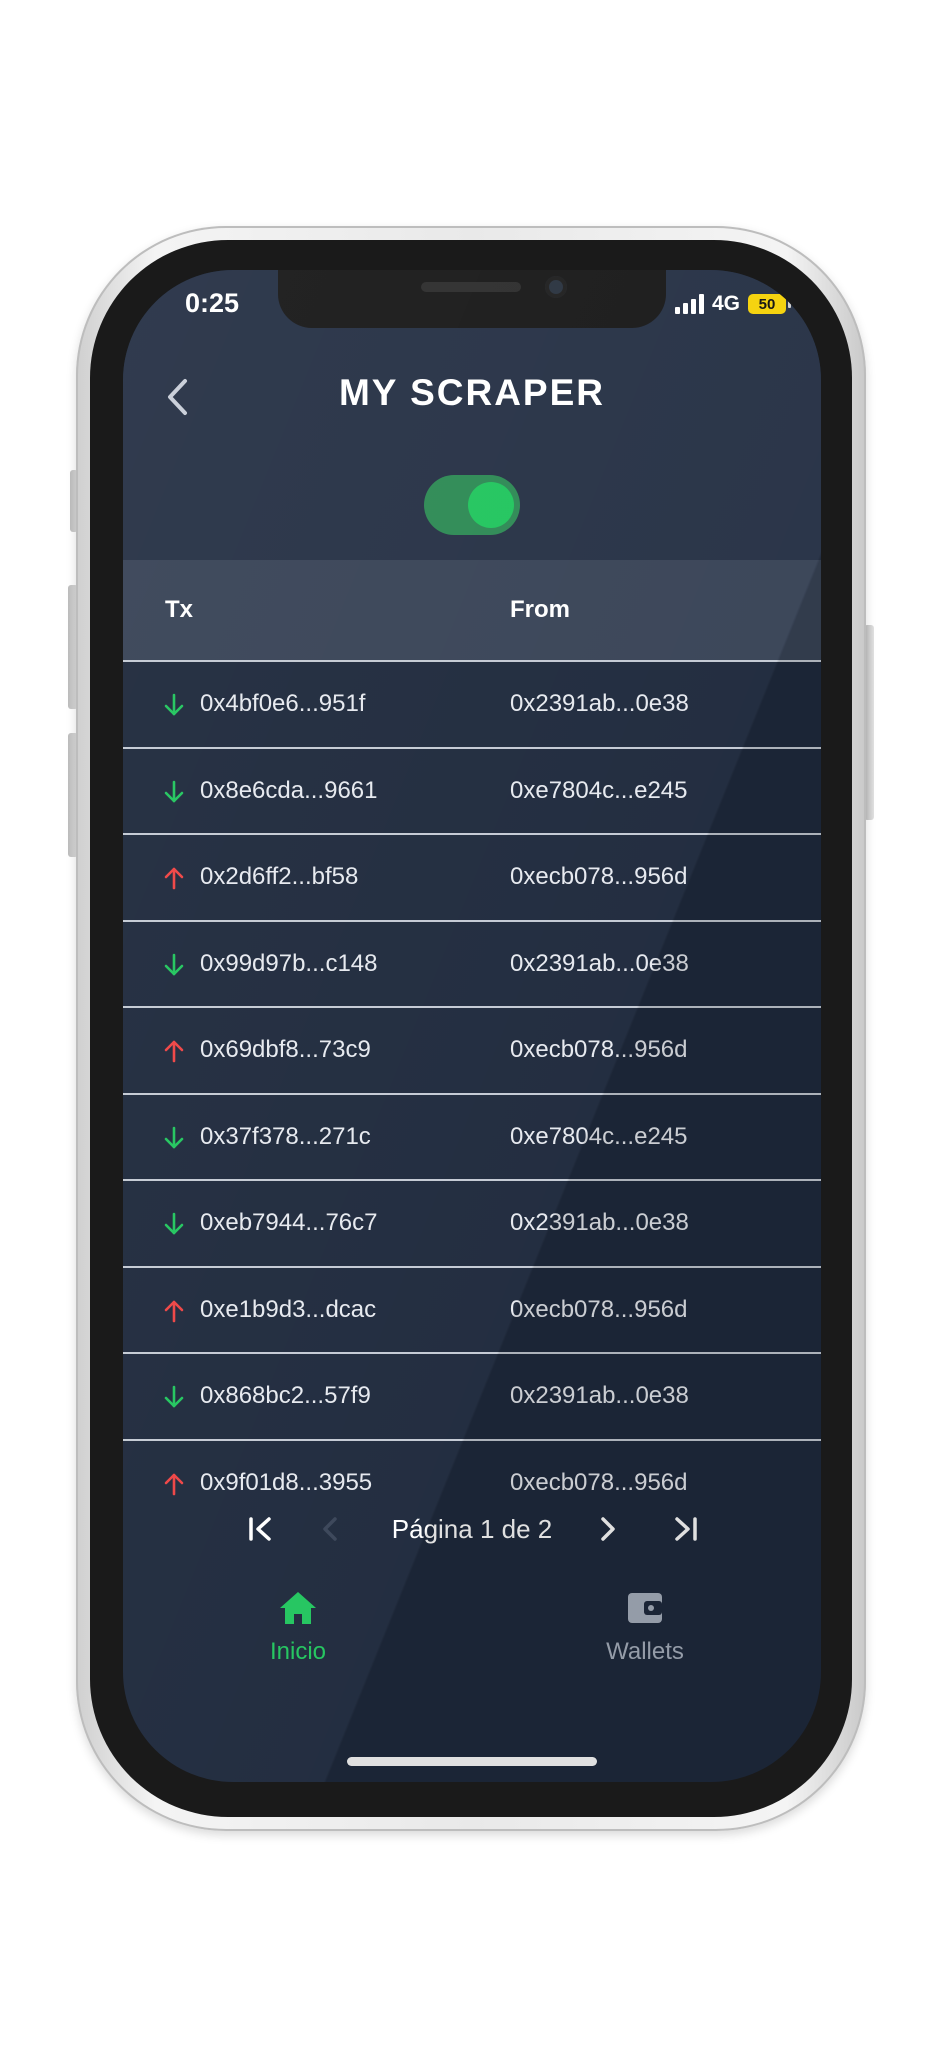  I want to click on tx-hash: 0x8e6cda...9661, so click(289, 790).